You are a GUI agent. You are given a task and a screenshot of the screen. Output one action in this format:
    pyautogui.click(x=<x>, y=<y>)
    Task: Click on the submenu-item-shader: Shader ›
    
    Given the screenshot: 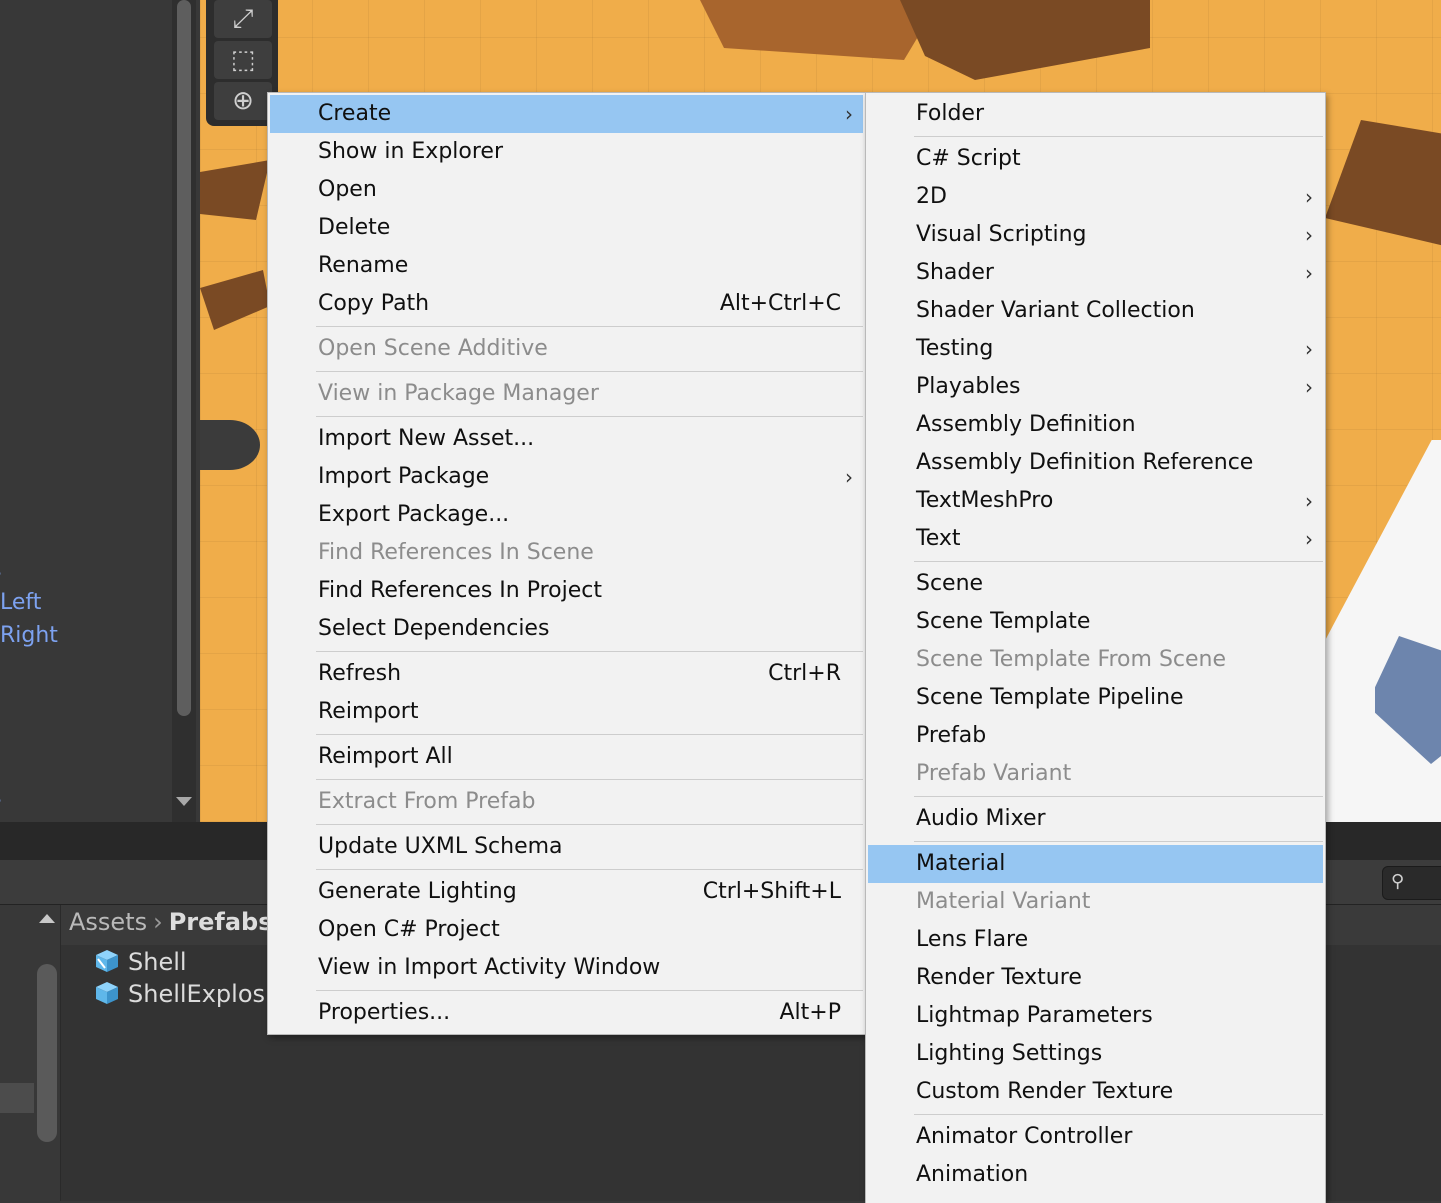 What is the action you would take?
    pyautogui.click(x=1095, y=273)
    